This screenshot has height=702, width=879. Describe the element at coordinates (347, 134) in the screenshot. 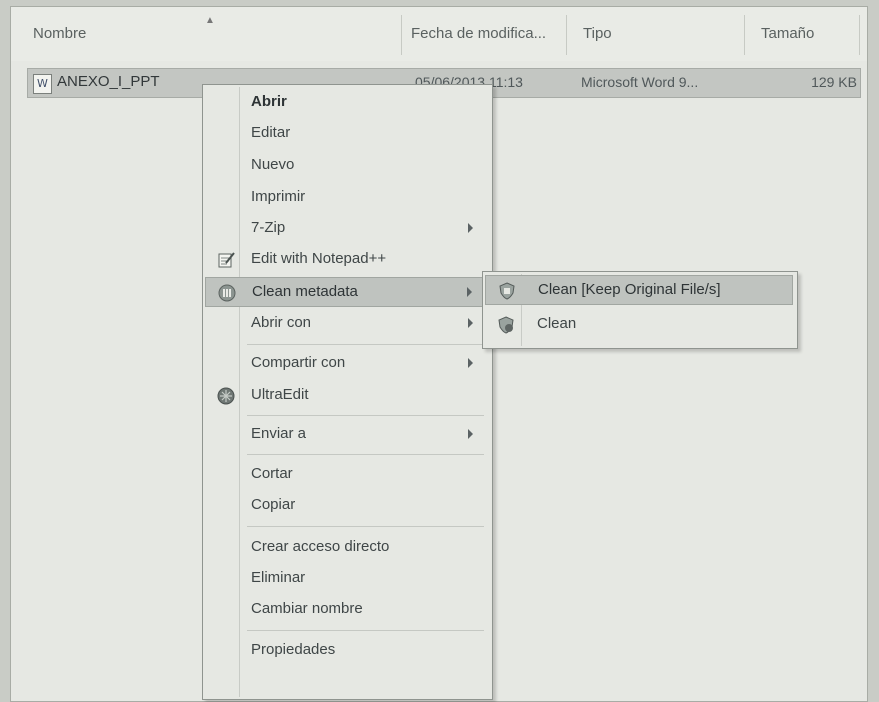

I see `menu-item-editar: Editar` at that location.